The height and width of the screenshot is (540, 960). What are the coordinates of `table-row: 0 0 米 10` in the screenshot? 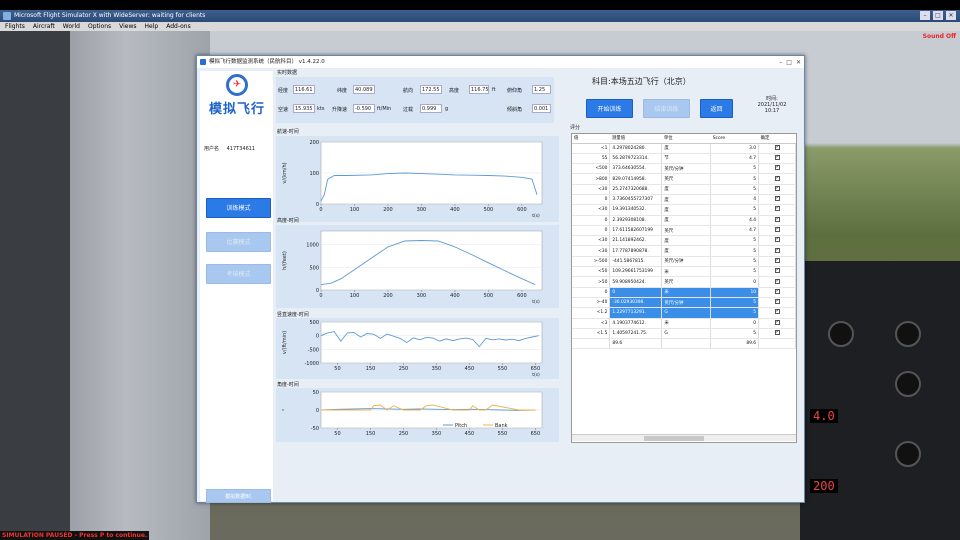 It's located at (684, 292).